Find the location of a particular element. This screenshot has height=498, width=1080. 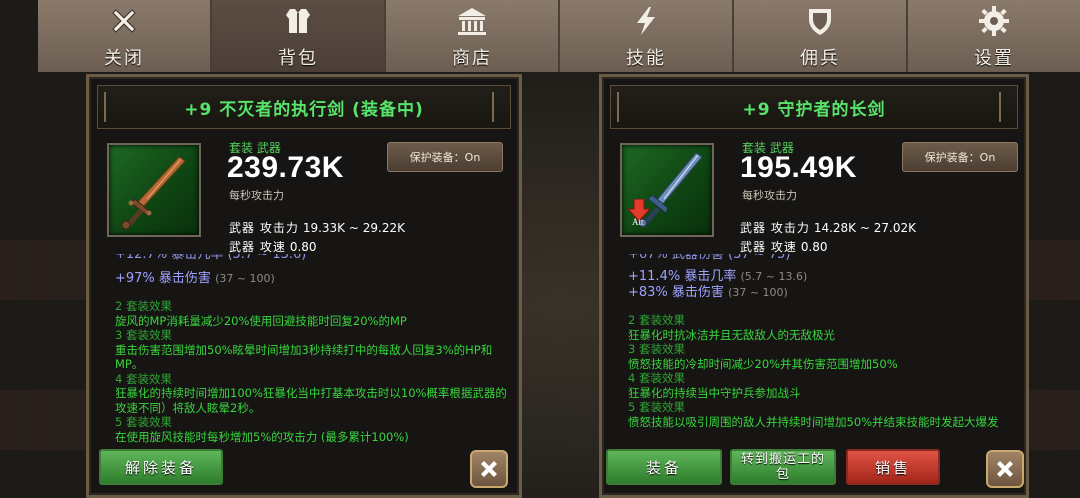

item-icon-slot is located at coordinates (154, 190).